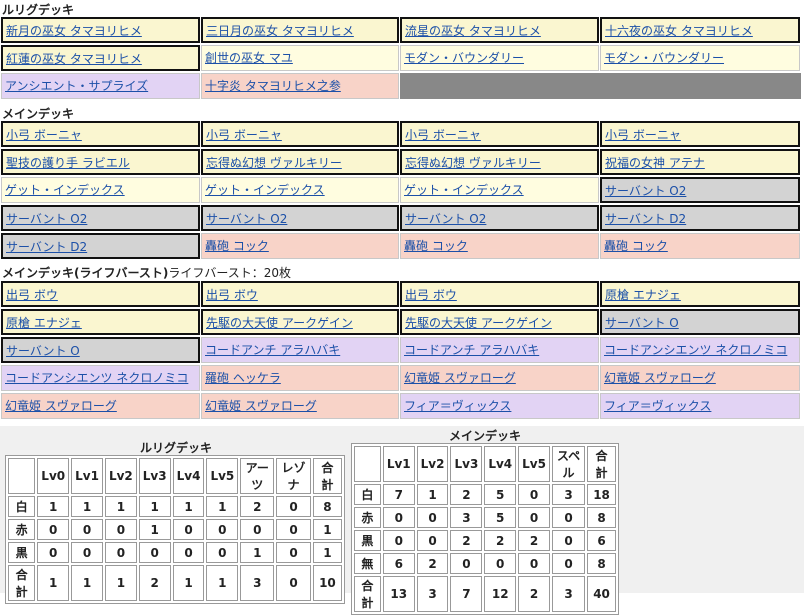 The image size is (804, 615). Describe the element at coordinates (655, 163) in the screenshot. I see `card-link: 祝福の女神 アテナ` at that location.